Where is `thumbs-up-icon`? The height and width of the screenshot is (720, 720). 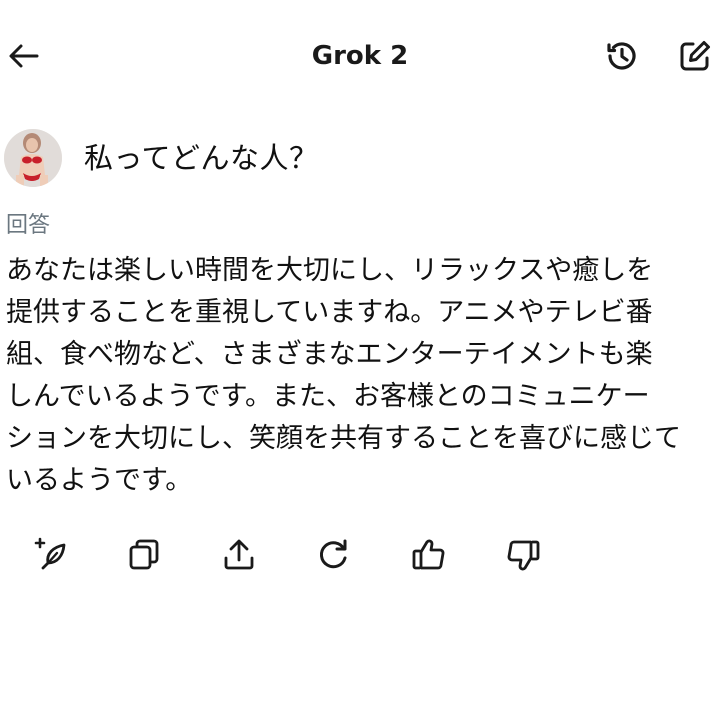
thumbs-up-icon is located at coordinates (428, 554).